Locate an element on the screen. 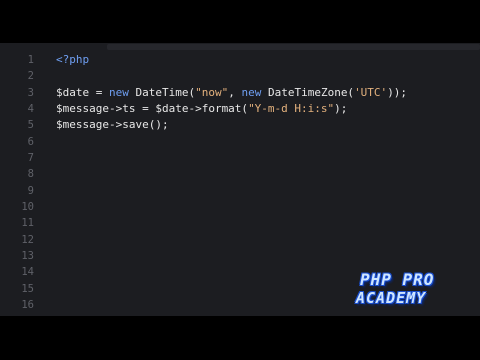 The height and width of the screenshot is (360, 480). letterbox-bottom is located at coordinates (240, 338).